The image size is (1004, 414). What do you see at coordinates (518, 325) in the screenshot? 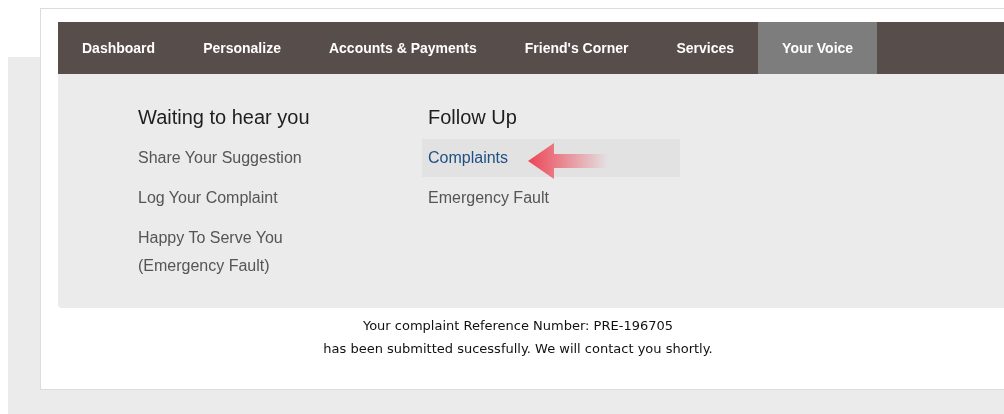
I see `confirmation-text: Your complaint Reference Number: PRE-196705` at bounding box center [518, 325].